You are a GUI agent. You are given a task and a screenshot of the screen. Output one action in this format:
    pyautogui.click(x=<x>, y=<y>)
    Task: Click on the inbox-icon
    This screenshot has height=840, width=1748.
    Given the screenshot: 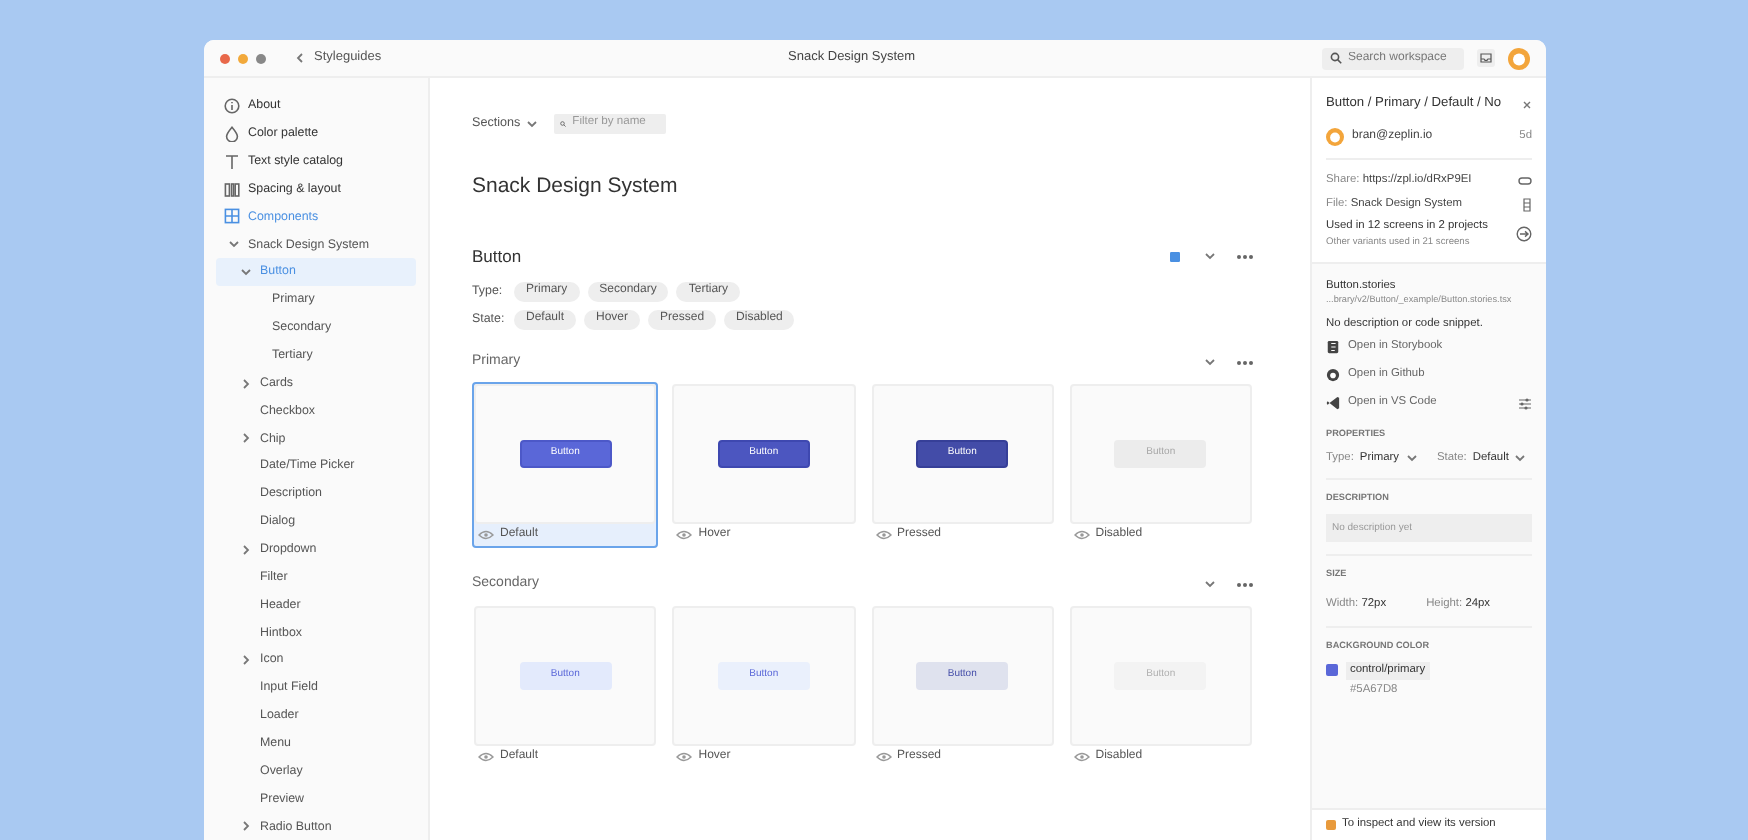 What is the action you would take?
    pyautogui.click(x=1486, y=58)
    